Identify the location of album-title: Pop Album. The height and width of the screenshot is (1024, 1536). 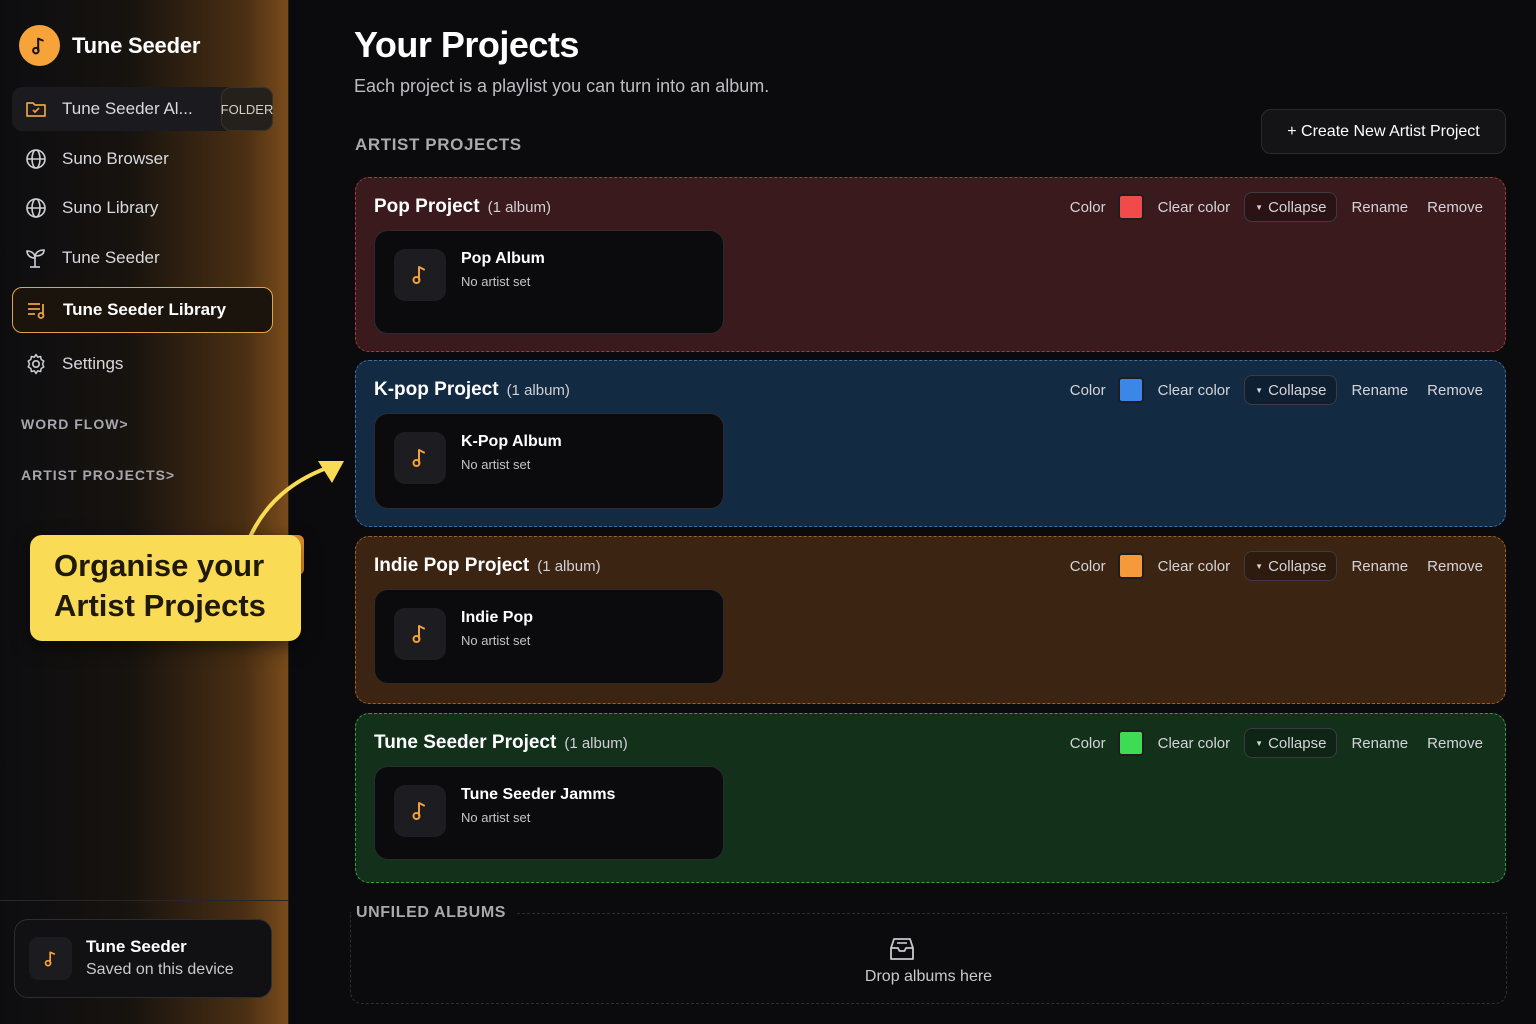
(503, 258).